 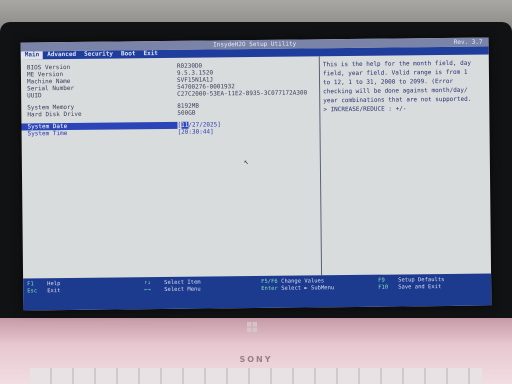 What do you see at coordinates (252, 327) in the screenshot?
I see `windows-logo-icon` at bounding box center [252, 327].